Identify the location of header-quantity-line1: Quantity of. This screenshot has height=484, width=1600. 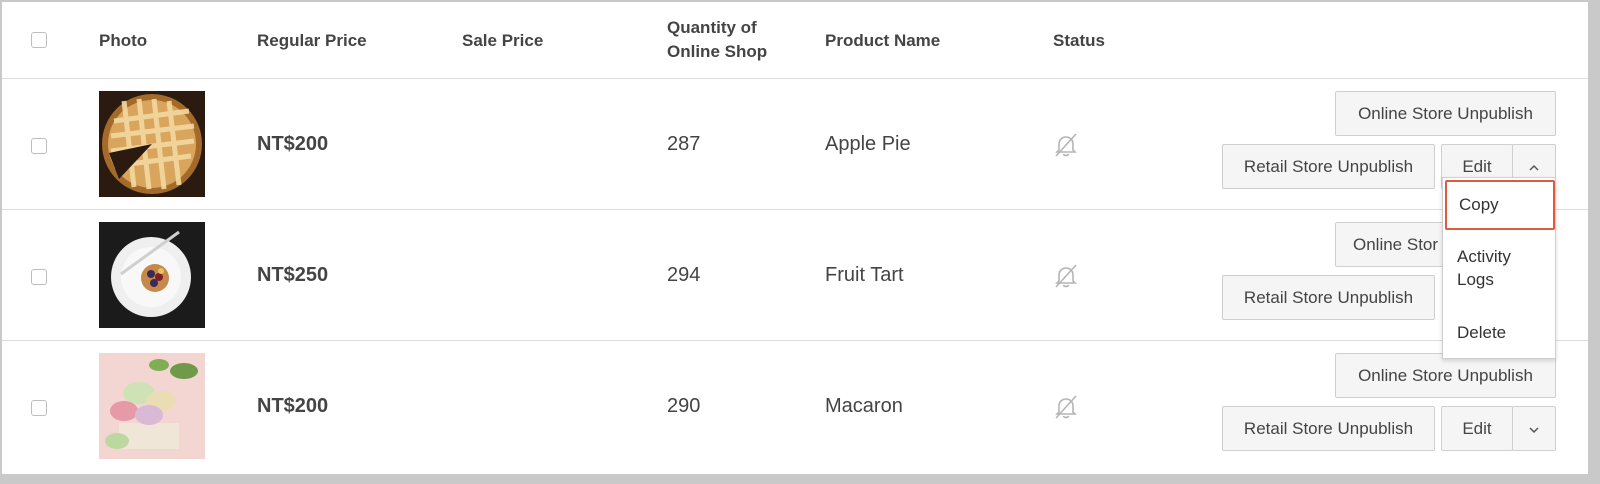
(712, 27).